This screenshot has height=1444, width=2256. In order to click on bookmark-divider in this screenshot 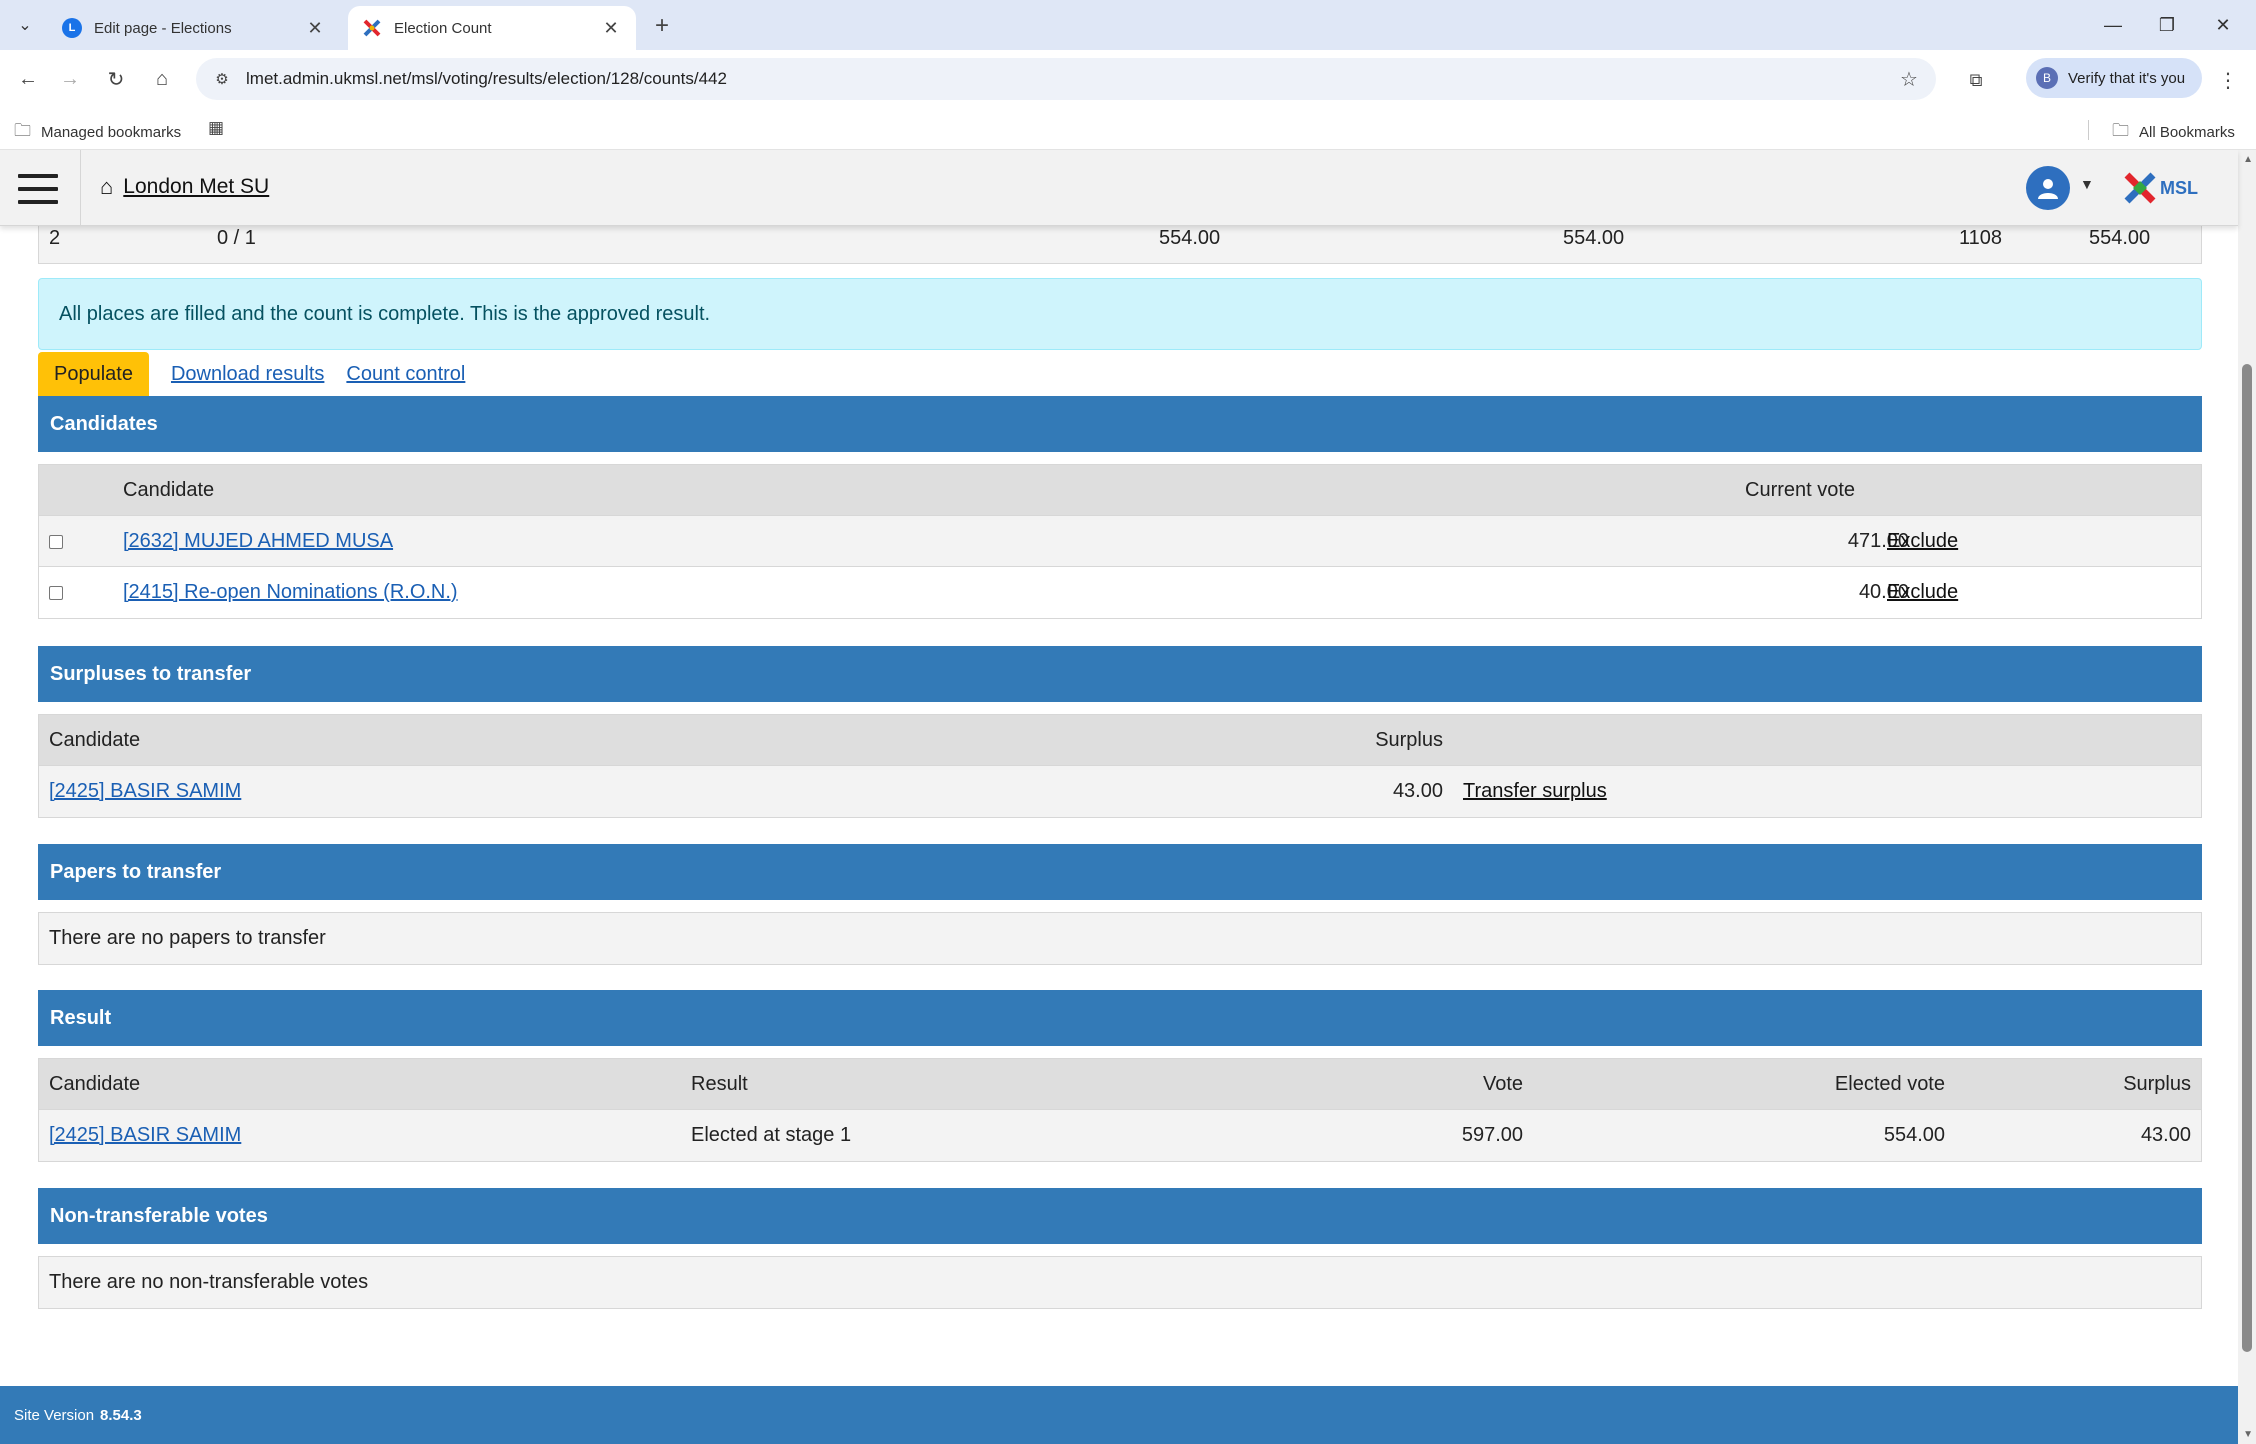, I will do `click(2088, 130)`.